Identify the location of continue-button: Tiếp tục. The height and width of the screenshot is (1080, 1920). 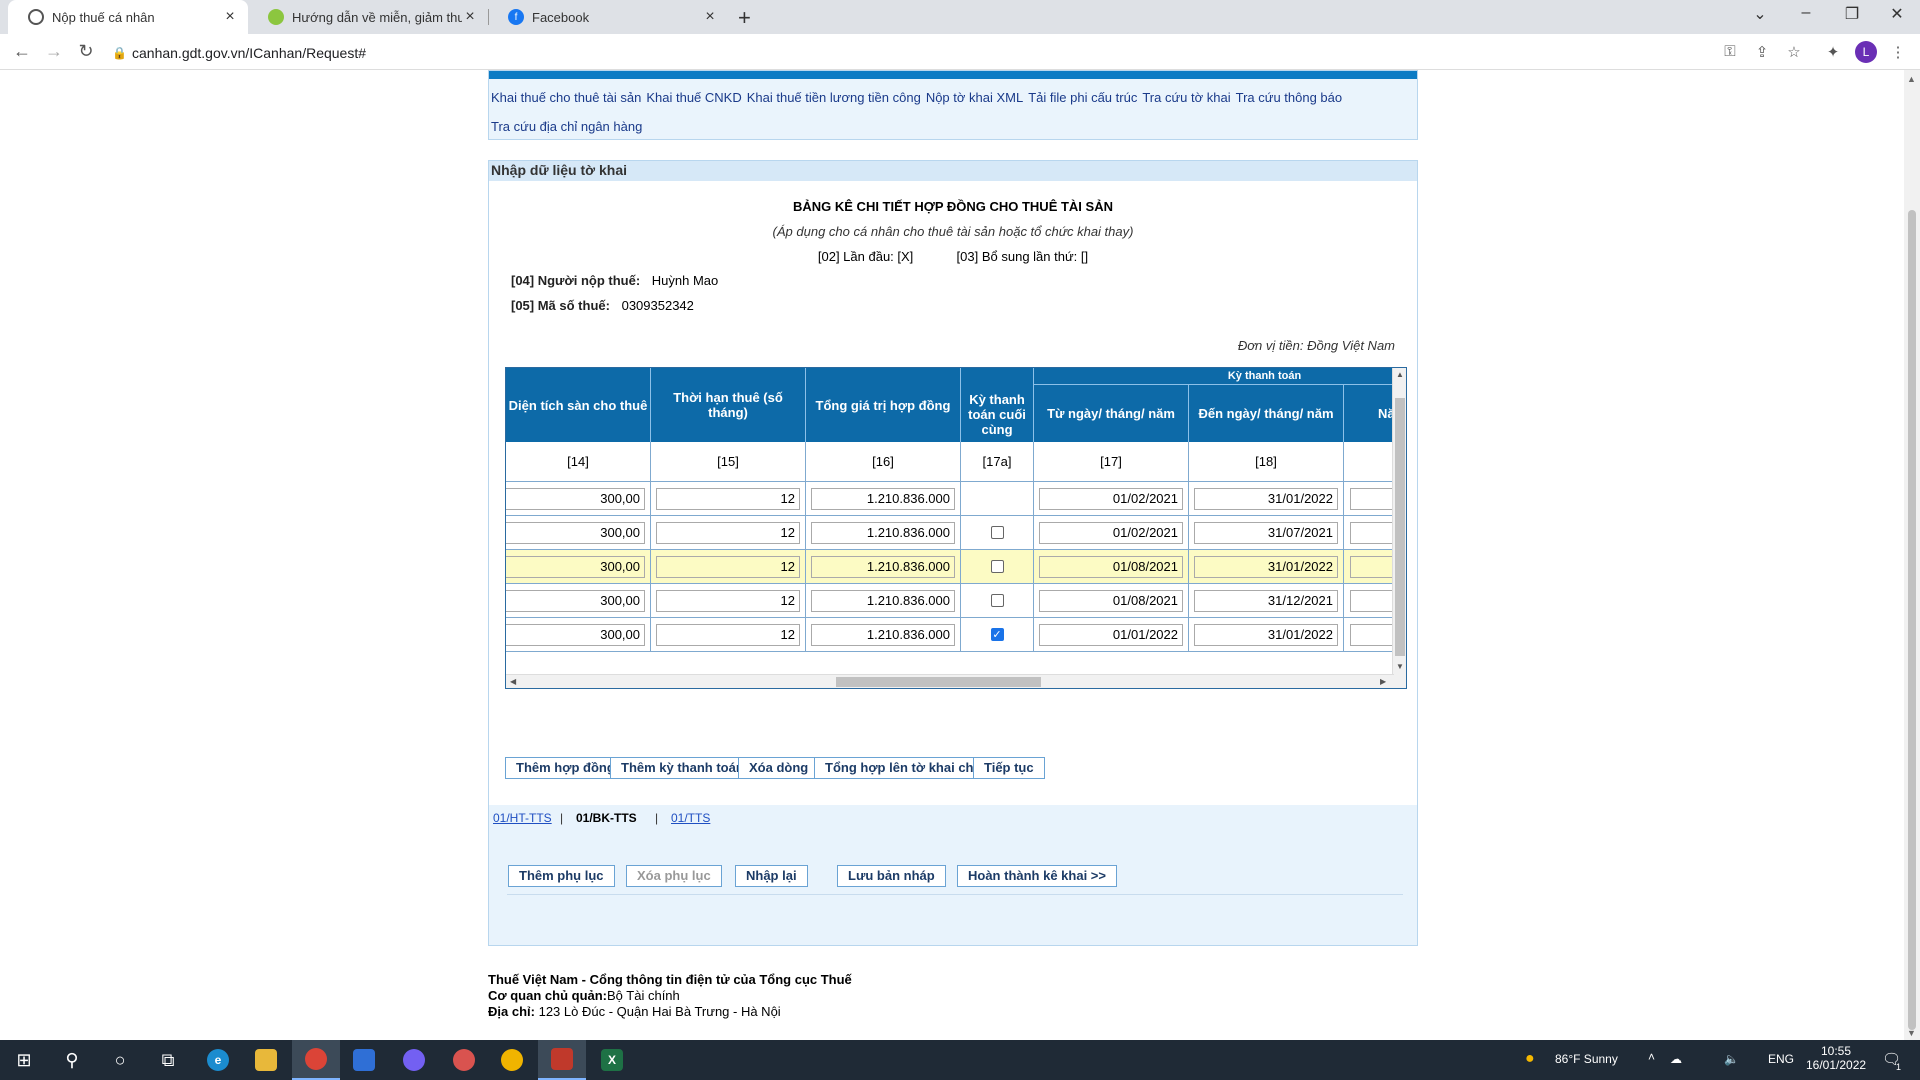
(1009, 768).